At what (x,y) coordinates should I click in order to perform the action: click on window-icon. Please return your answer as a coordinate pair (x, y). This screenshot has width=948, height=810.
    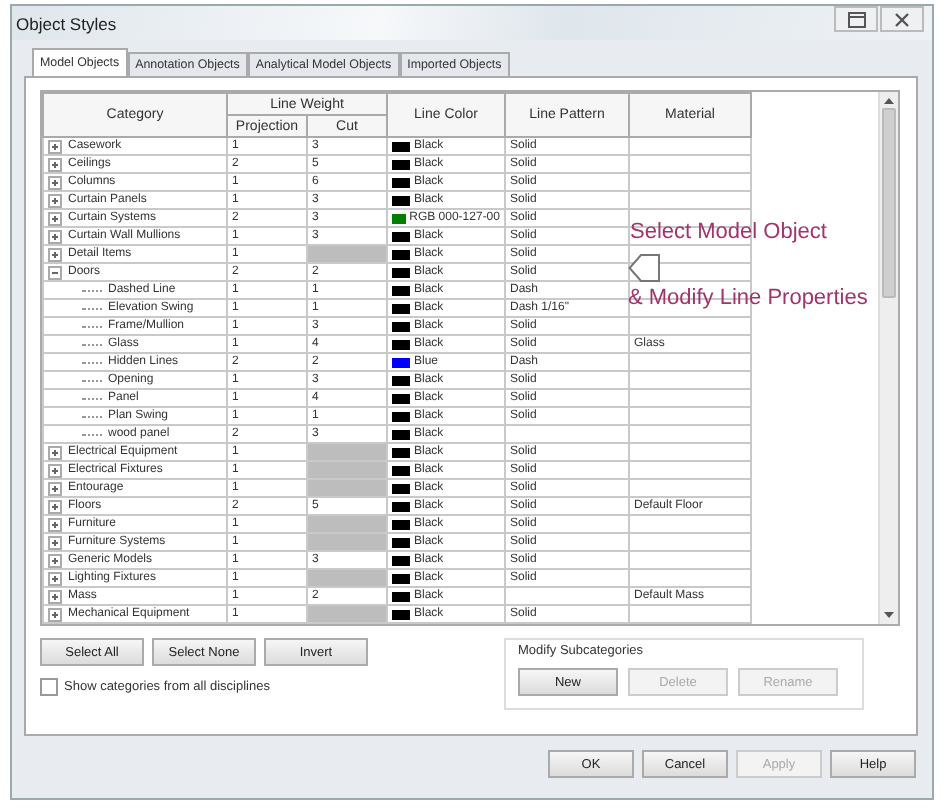
    Looking at the image, I should click on (856, 19).